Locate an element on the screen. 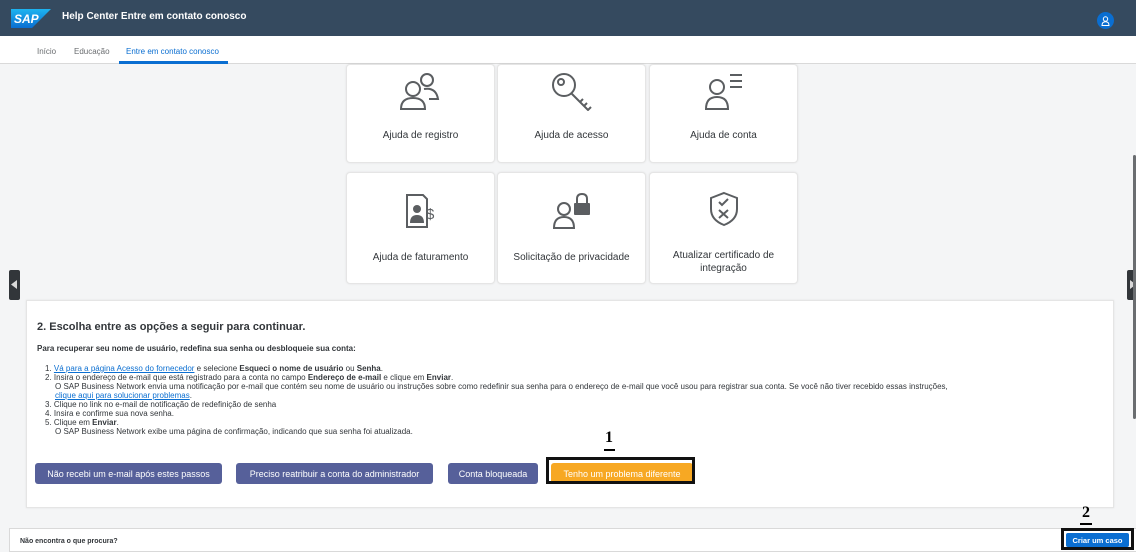  active-tab-indicator is located at coordinates (173, 62).